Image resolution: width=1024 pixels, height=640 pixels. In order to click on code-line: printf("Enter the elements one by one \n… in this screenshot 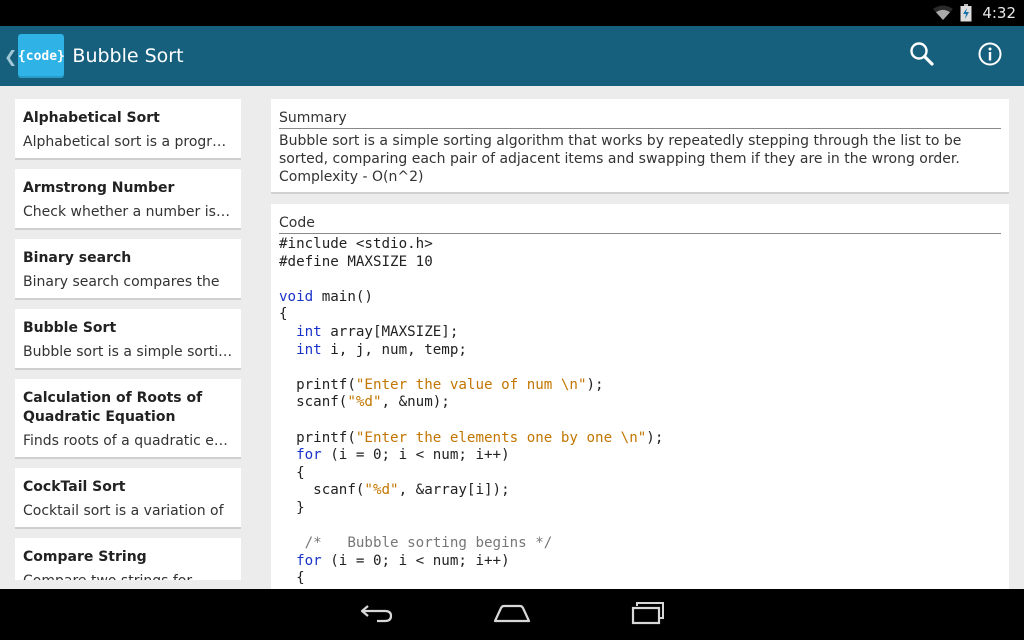, I will do `click(640, 439)`.